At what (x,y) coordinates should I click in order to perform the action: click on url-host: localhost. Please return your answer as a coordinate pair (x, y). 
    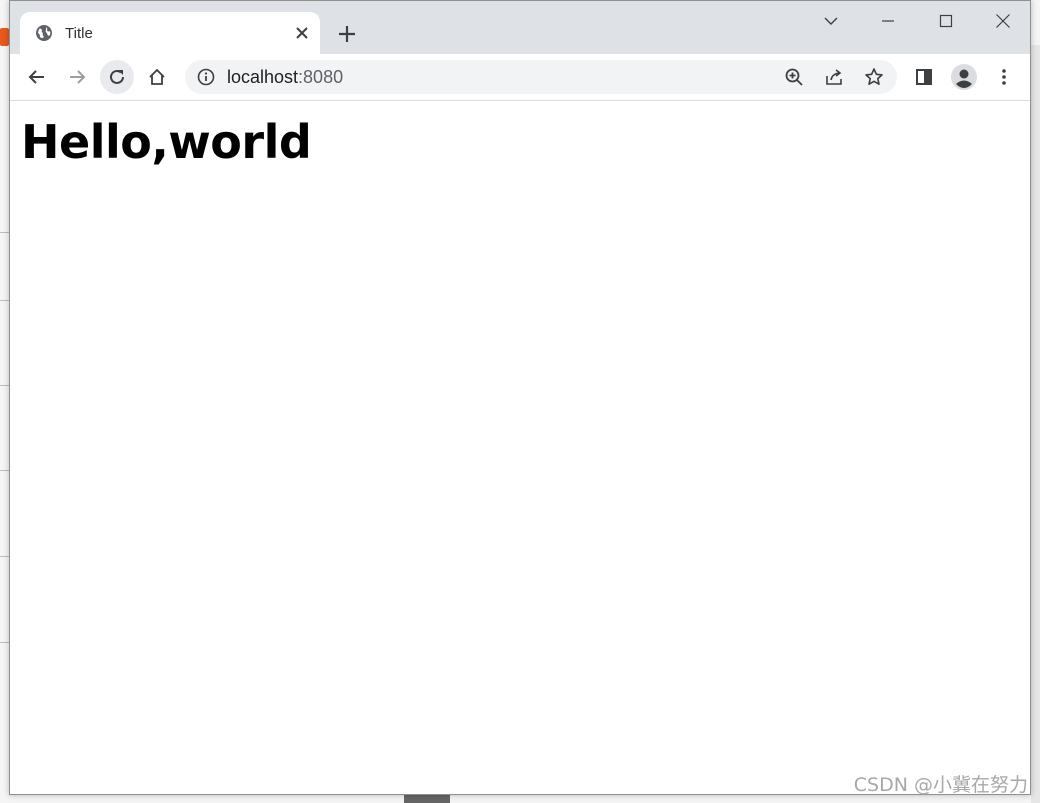
    Looking at the image, I should click on (263, 77).